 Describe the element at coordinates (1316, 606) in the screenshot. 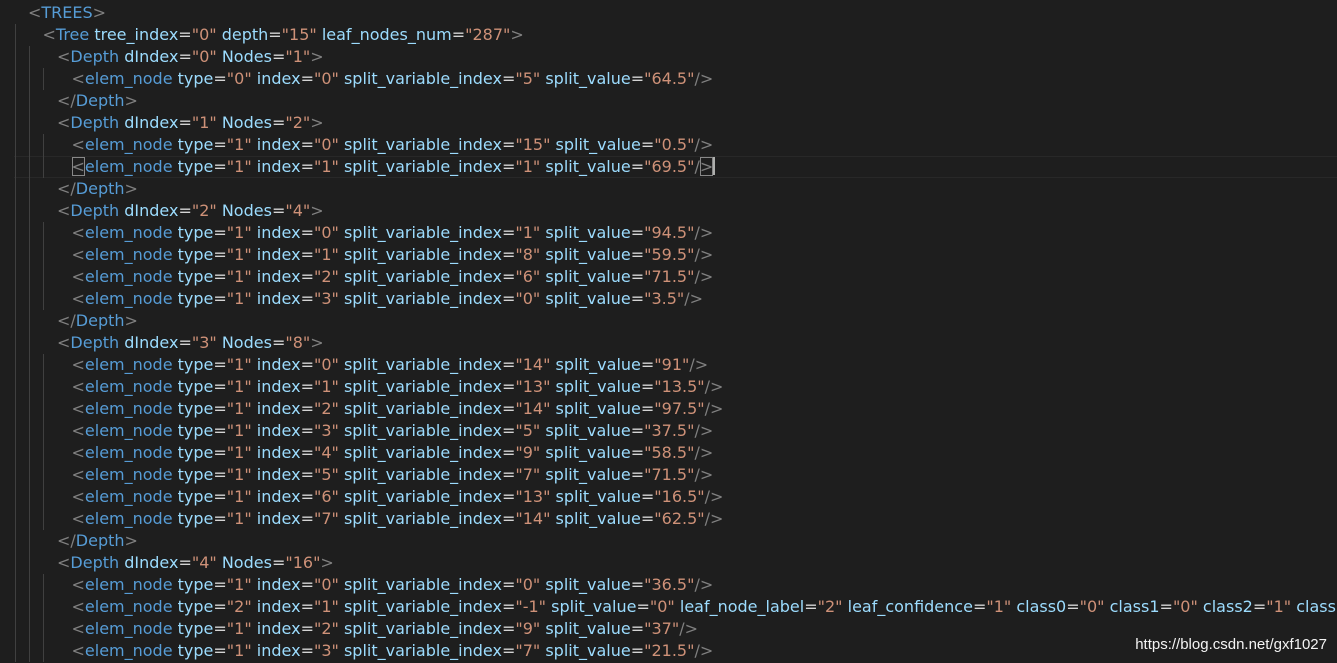

I see `attribute-name: class3` at that location.